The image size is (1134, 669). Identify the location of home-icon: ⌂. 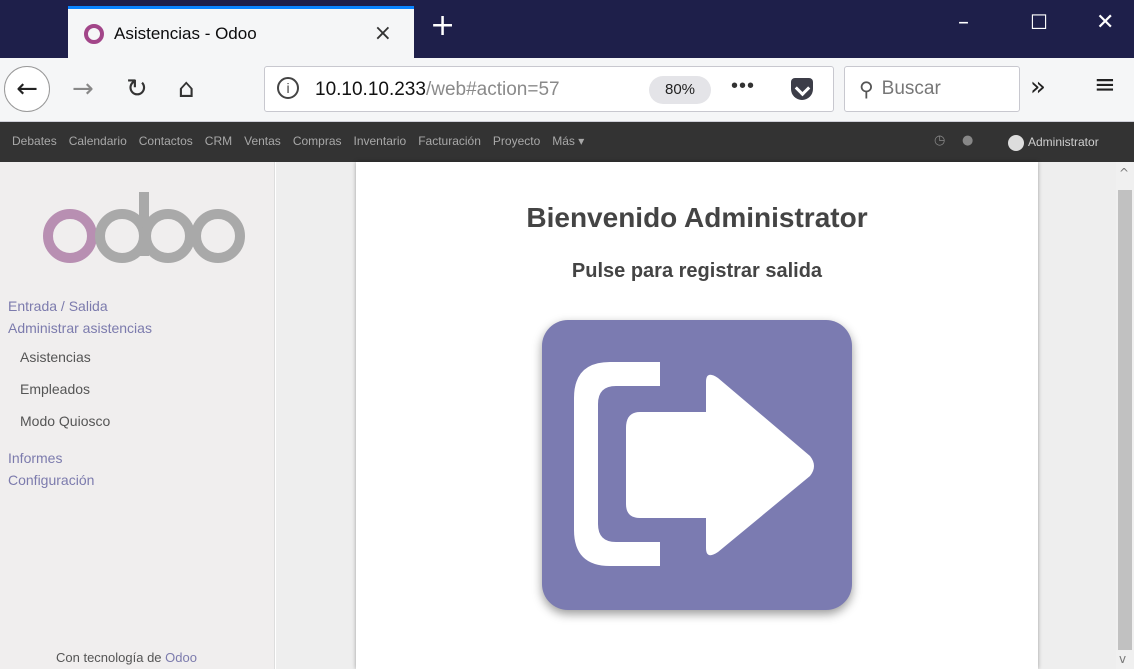
(186, 89).